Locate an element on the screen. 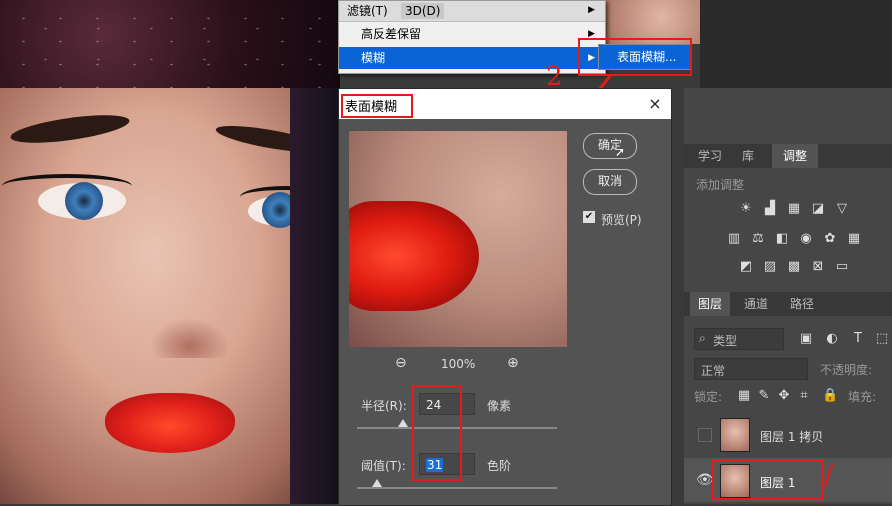 Image resolution: width=892 pixels, height=506 pixels. layer-filter-select: ⌕ 类型 is located at coordinates (739, 339).